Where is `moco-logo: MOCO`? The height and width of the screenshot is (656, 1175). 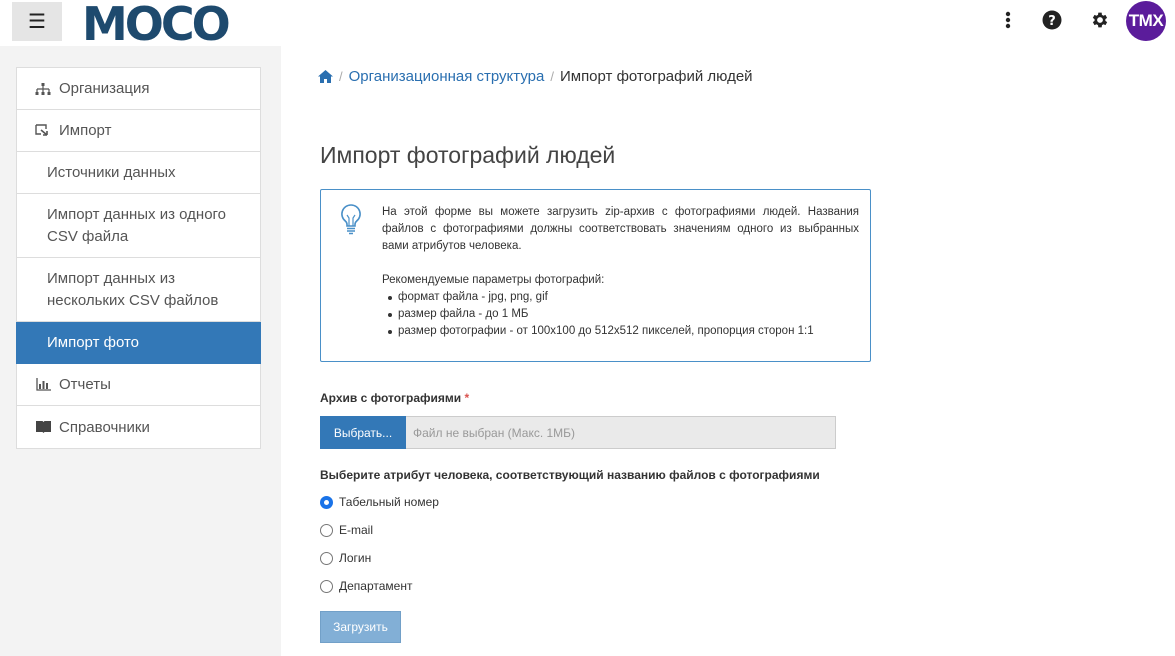
moco-logo: MOCO is located at coordinates (160, 23).